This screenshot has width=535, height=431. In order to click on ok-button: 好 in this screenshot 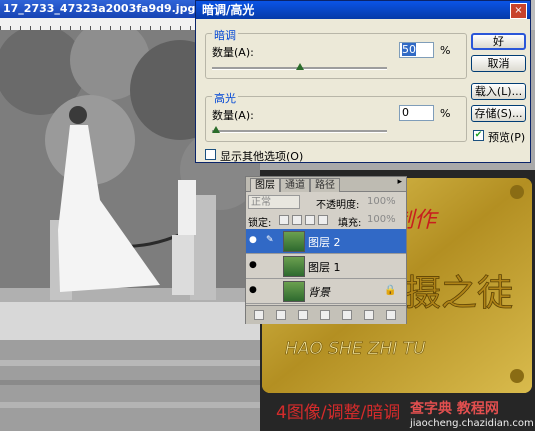, I will do `click(498, 41)`.